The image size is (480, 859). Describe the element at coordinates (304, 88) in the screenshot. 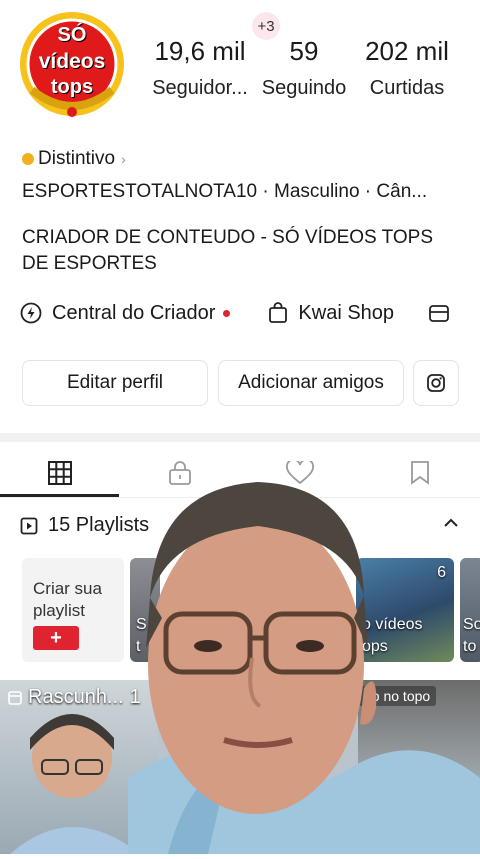

I see `following-label: Seguindo` at that location.